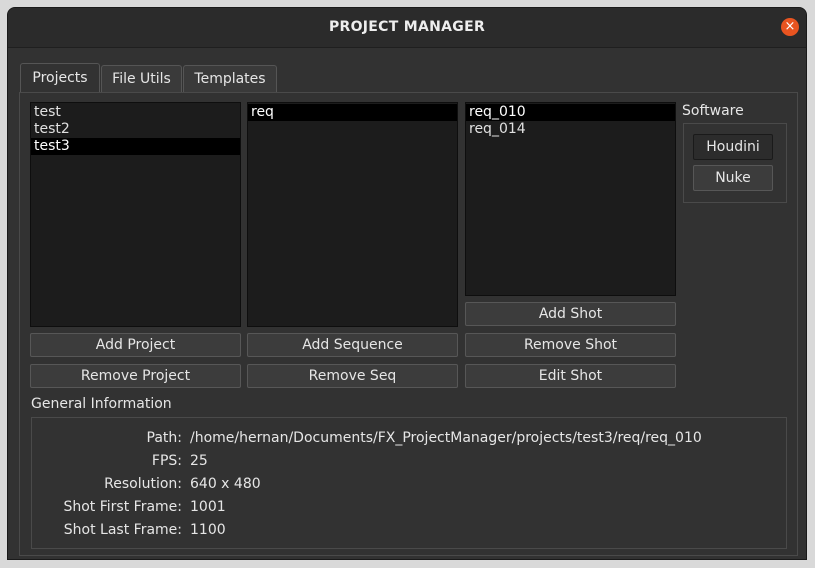 The image size is (815, 568). I want to click on add-sequence-button: Add Sequence, so click(352, 345).